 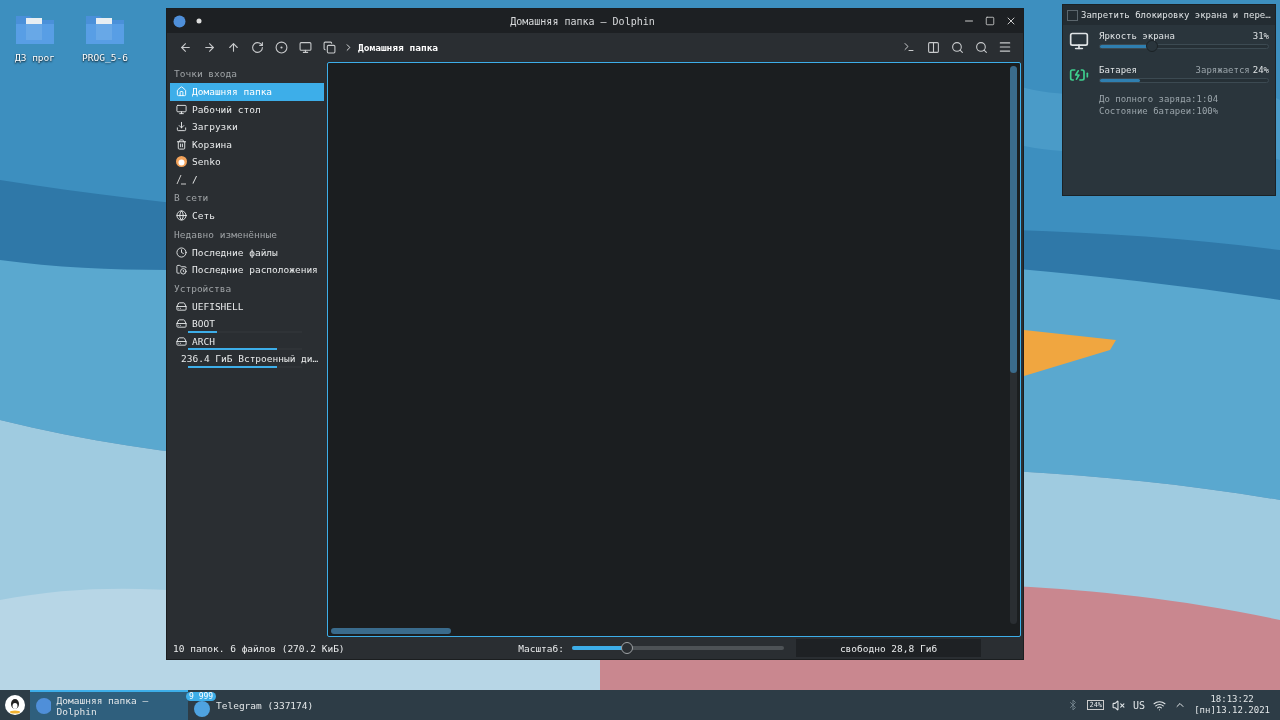 I want to click on back-icon, so click(x=185, y=47).